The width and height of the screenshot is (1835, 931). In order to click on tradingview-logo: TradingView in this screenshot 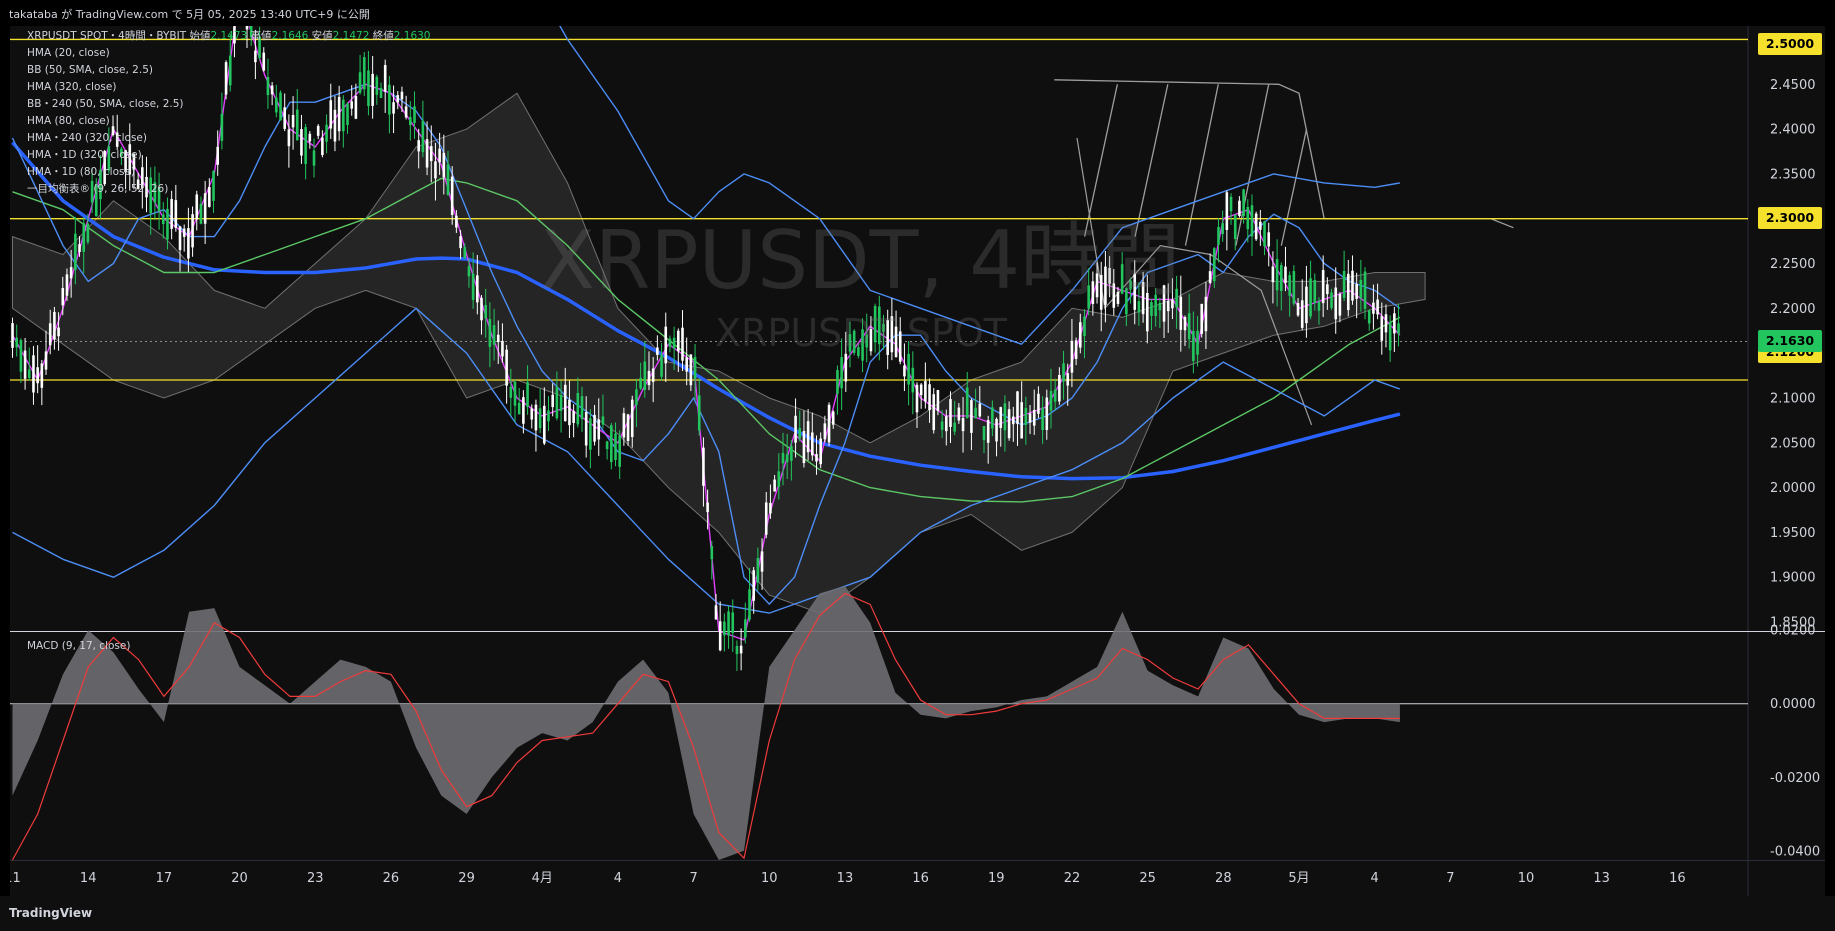, I will do `click(50, 913)`.